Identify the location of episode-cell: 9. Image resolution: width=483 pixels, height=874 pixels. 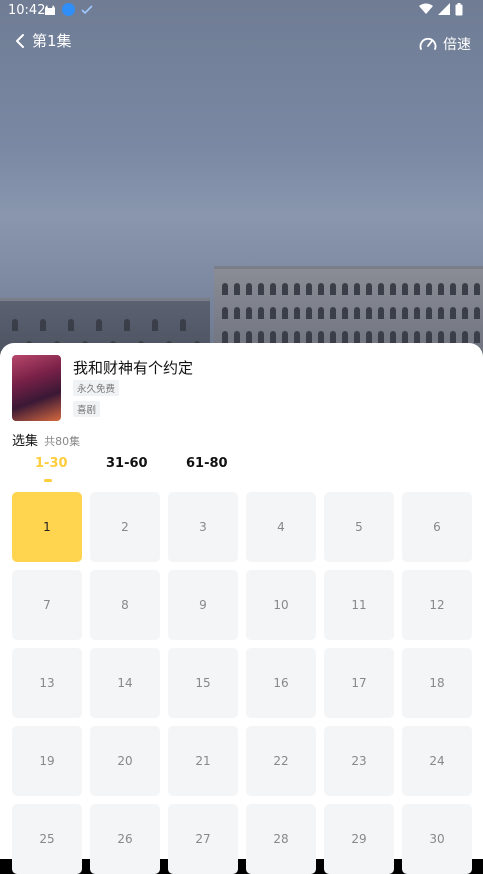
(203, 605).